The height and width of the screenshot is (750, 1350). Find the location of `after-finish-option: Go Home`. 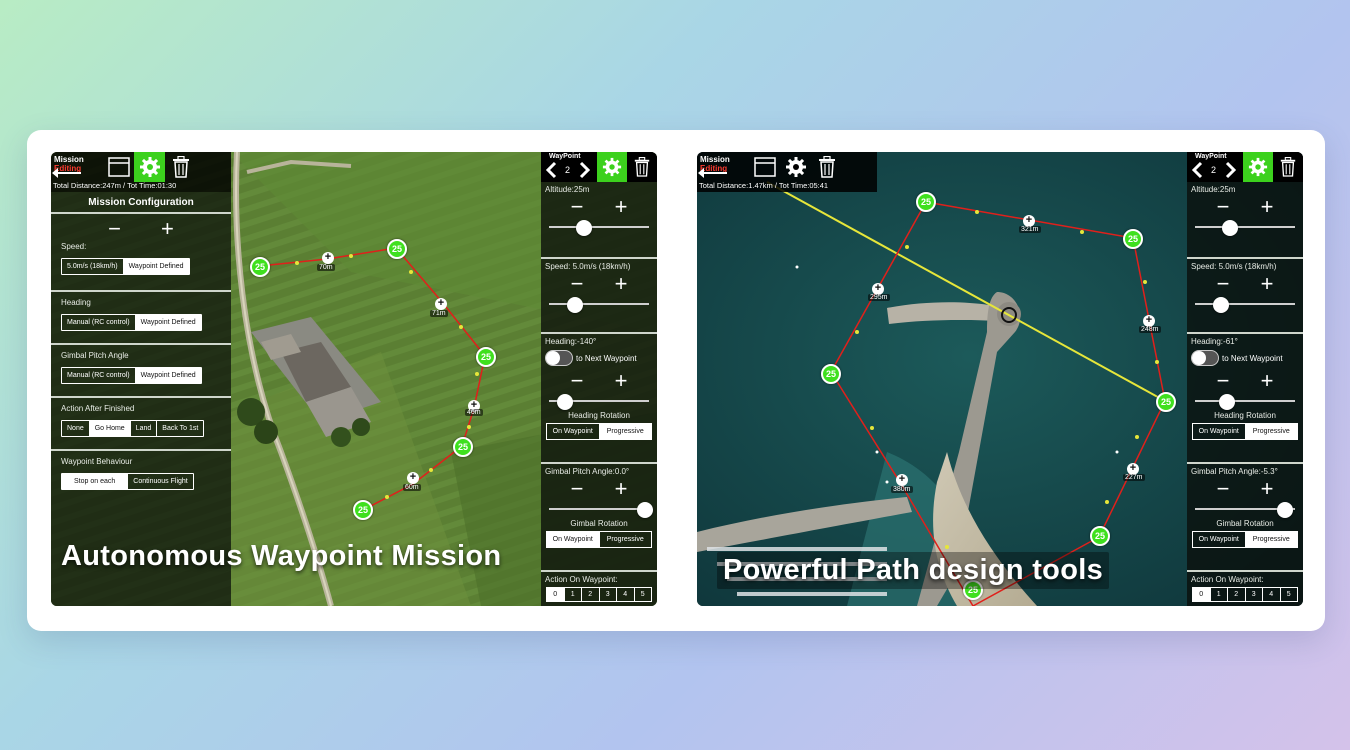

after-finish-option: Go Home is located at coordinates (110, 428).